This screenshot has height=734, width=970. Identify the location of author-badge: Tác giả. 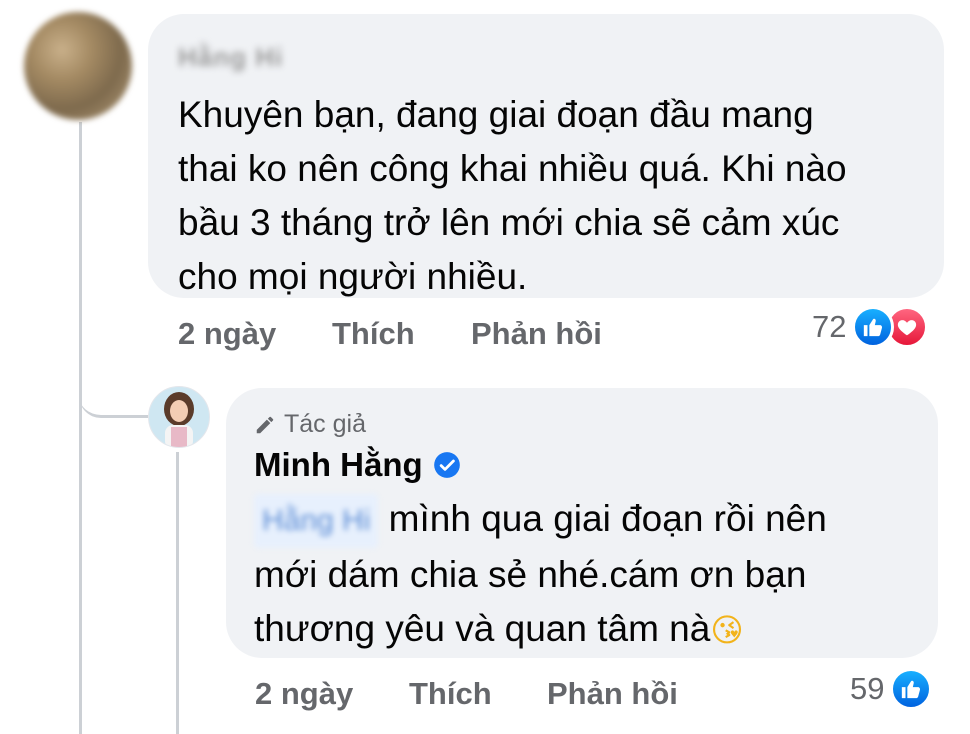
(310, 424).